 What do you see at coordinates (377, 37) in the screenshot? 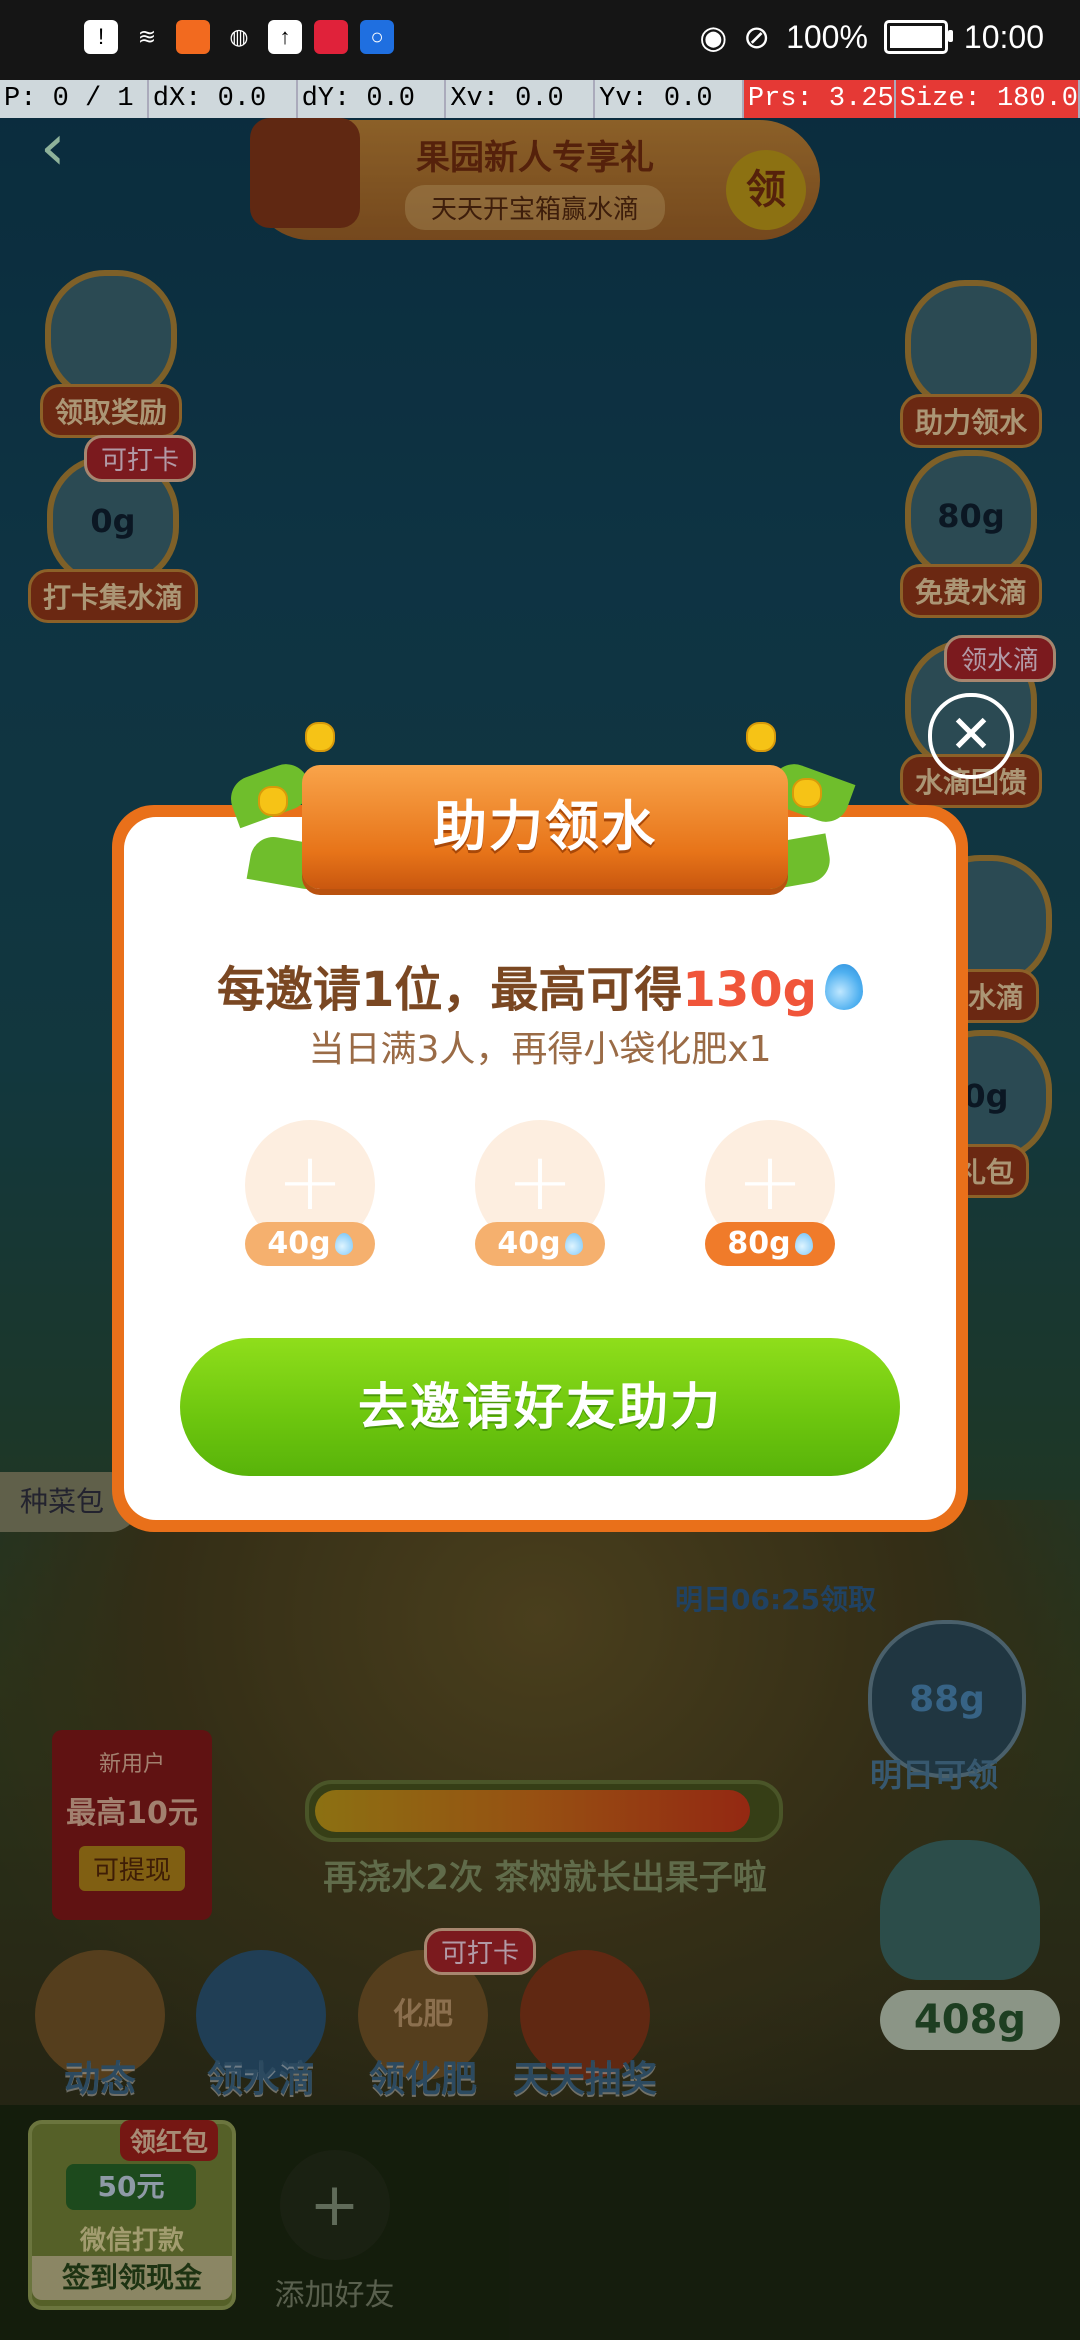
I see `bulb-icon: ○` at bounding box center [377, 37].